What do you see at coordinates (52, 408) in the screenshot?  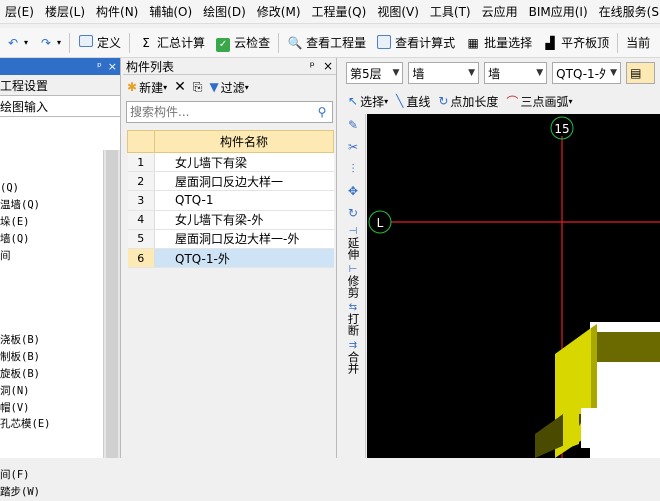 I see `tree-item: 帽(V)` at bounding box center [52, 408].